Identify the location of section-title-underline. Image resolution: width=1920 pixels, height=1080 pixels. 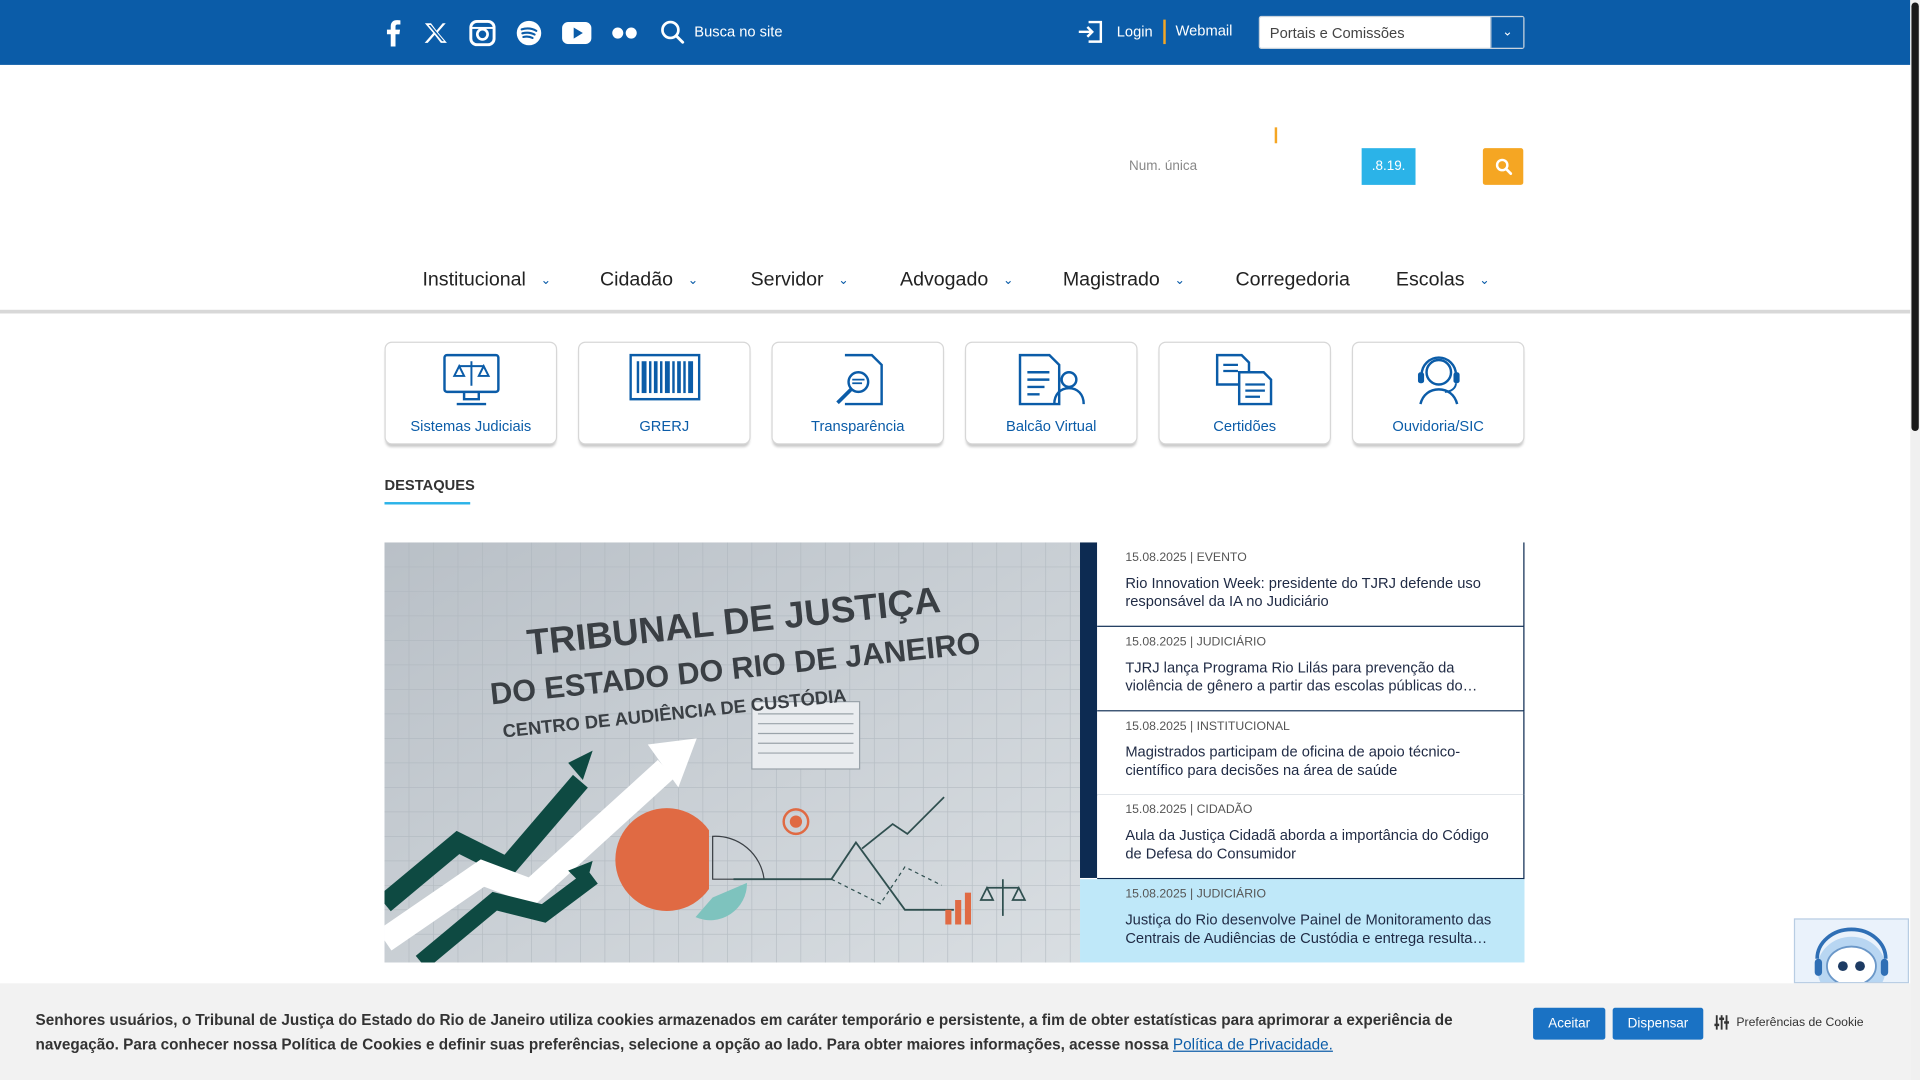
(427, 503).